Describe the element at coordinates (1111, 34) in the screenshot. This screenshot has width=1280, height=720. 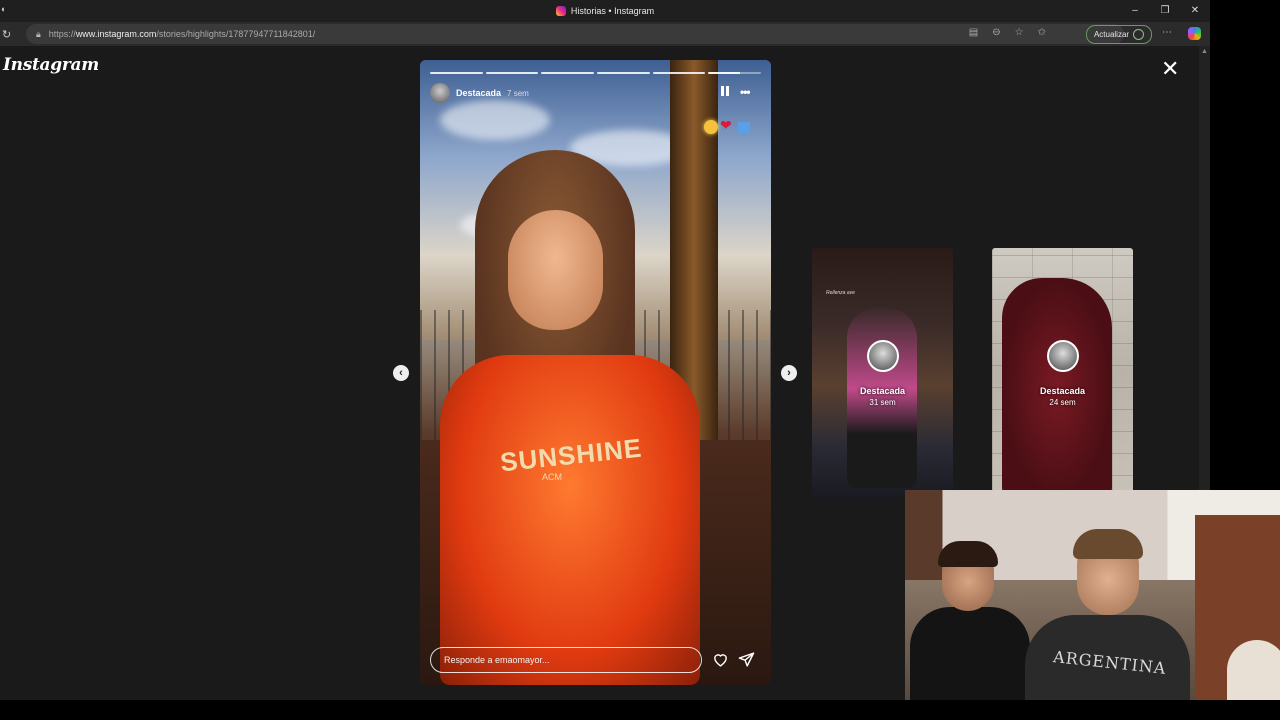
I see `update-label: Actualizar` at that location.